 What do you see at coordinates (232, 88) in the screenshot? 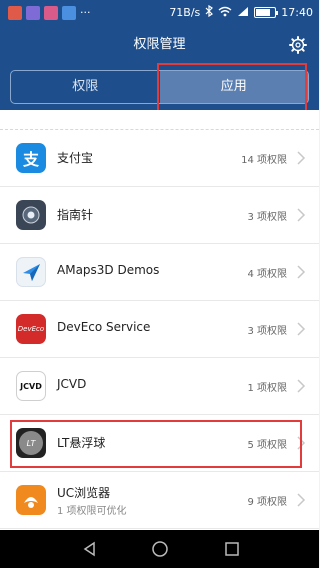
I see `tab-highlight-box` at bounding box center [232, 88].